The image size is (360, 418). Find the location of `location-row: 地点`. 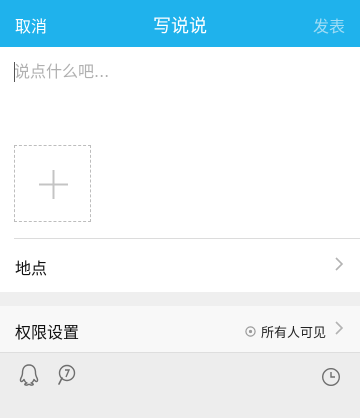

location-row: 地点 is located at coordinates (180, 265).